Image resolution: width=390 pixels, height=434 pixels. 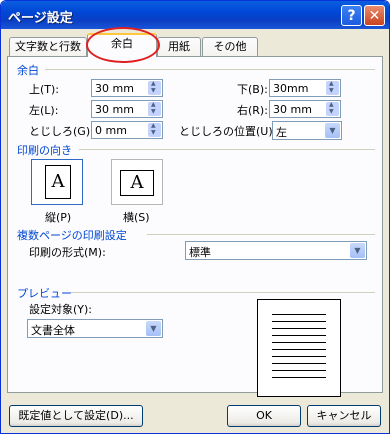 What do you see at coordinates (261, 234) in the screenshot?
I see `multiple-pages-divider` at bounding box center [261, 234].